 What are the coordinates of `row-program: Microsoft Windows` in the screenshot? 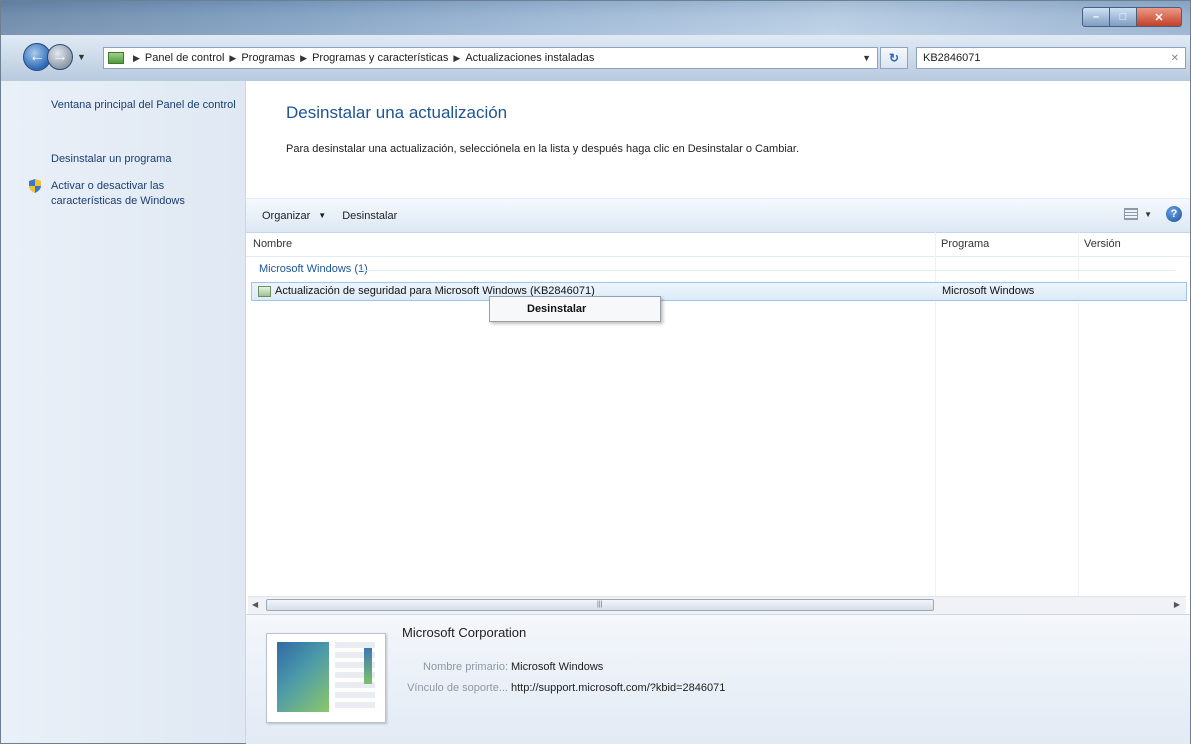 It's located at (988, 291).